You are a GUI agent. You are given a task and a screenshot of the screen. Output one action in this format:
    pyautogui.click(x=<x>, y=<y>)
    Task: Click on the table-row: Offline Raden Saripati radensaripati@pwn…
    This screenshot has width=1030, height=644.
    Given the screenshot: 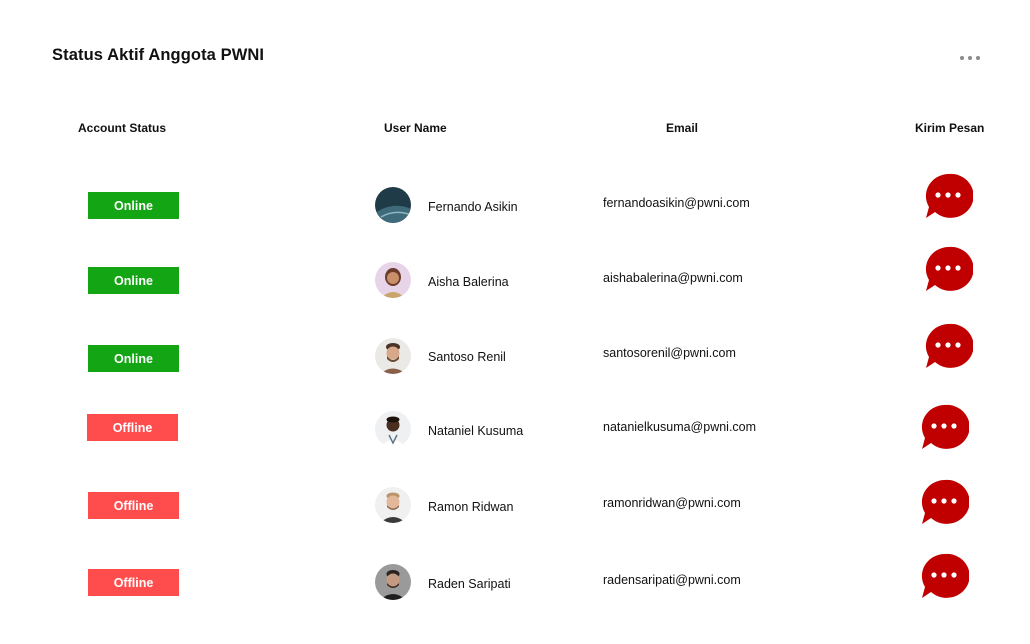 What is the action you would take?
    pyautogui.click(x=515, y=582)
    